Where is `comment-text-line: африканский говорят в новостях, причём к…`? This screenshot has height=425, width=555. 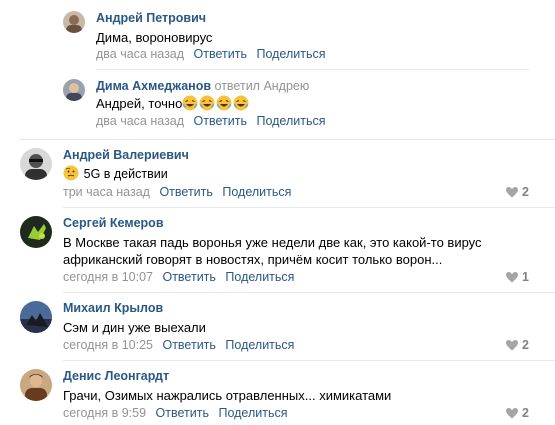 comment-text-line: африканский говорят в новостях, причём к… is located at coordinates (253, 259).